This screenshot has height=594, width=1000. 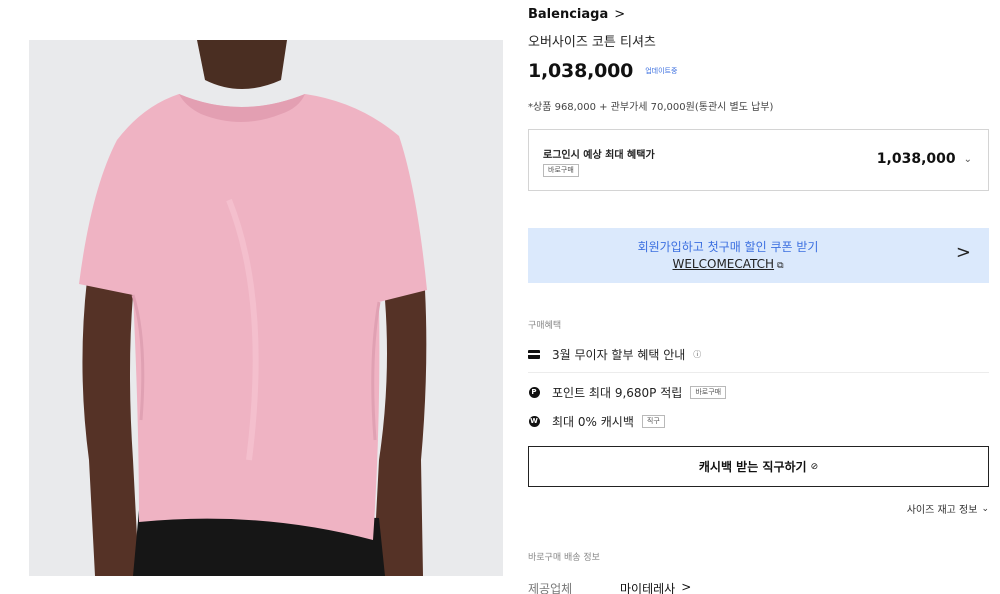 What do you see at coordinates (942, 510) in the screenshot?
I see `size-stock-label: 사이즈 재고 정보` at bounding box center [942, 510].